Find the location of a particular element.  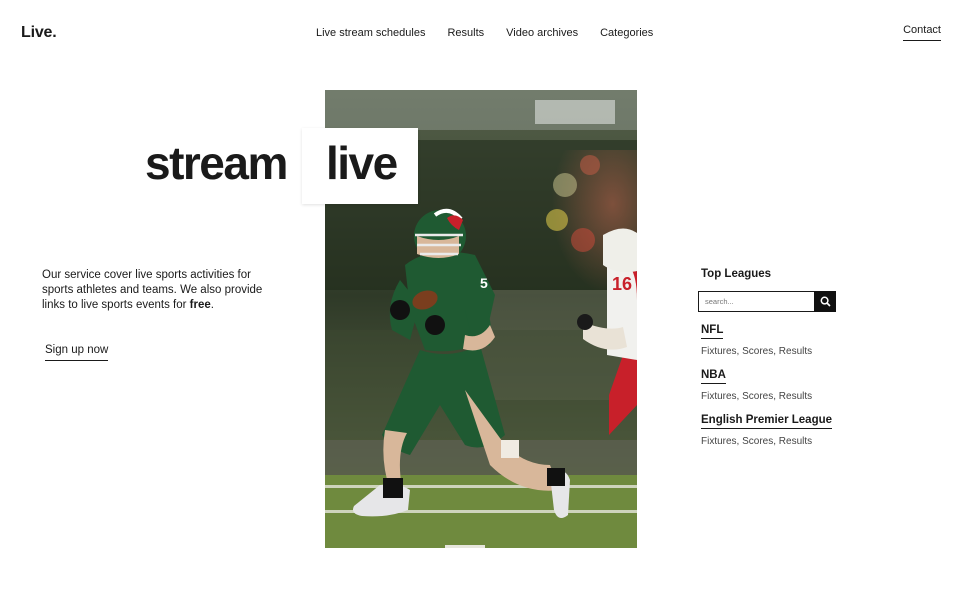

svg-text: 5 is located at coordinates (484, 283).